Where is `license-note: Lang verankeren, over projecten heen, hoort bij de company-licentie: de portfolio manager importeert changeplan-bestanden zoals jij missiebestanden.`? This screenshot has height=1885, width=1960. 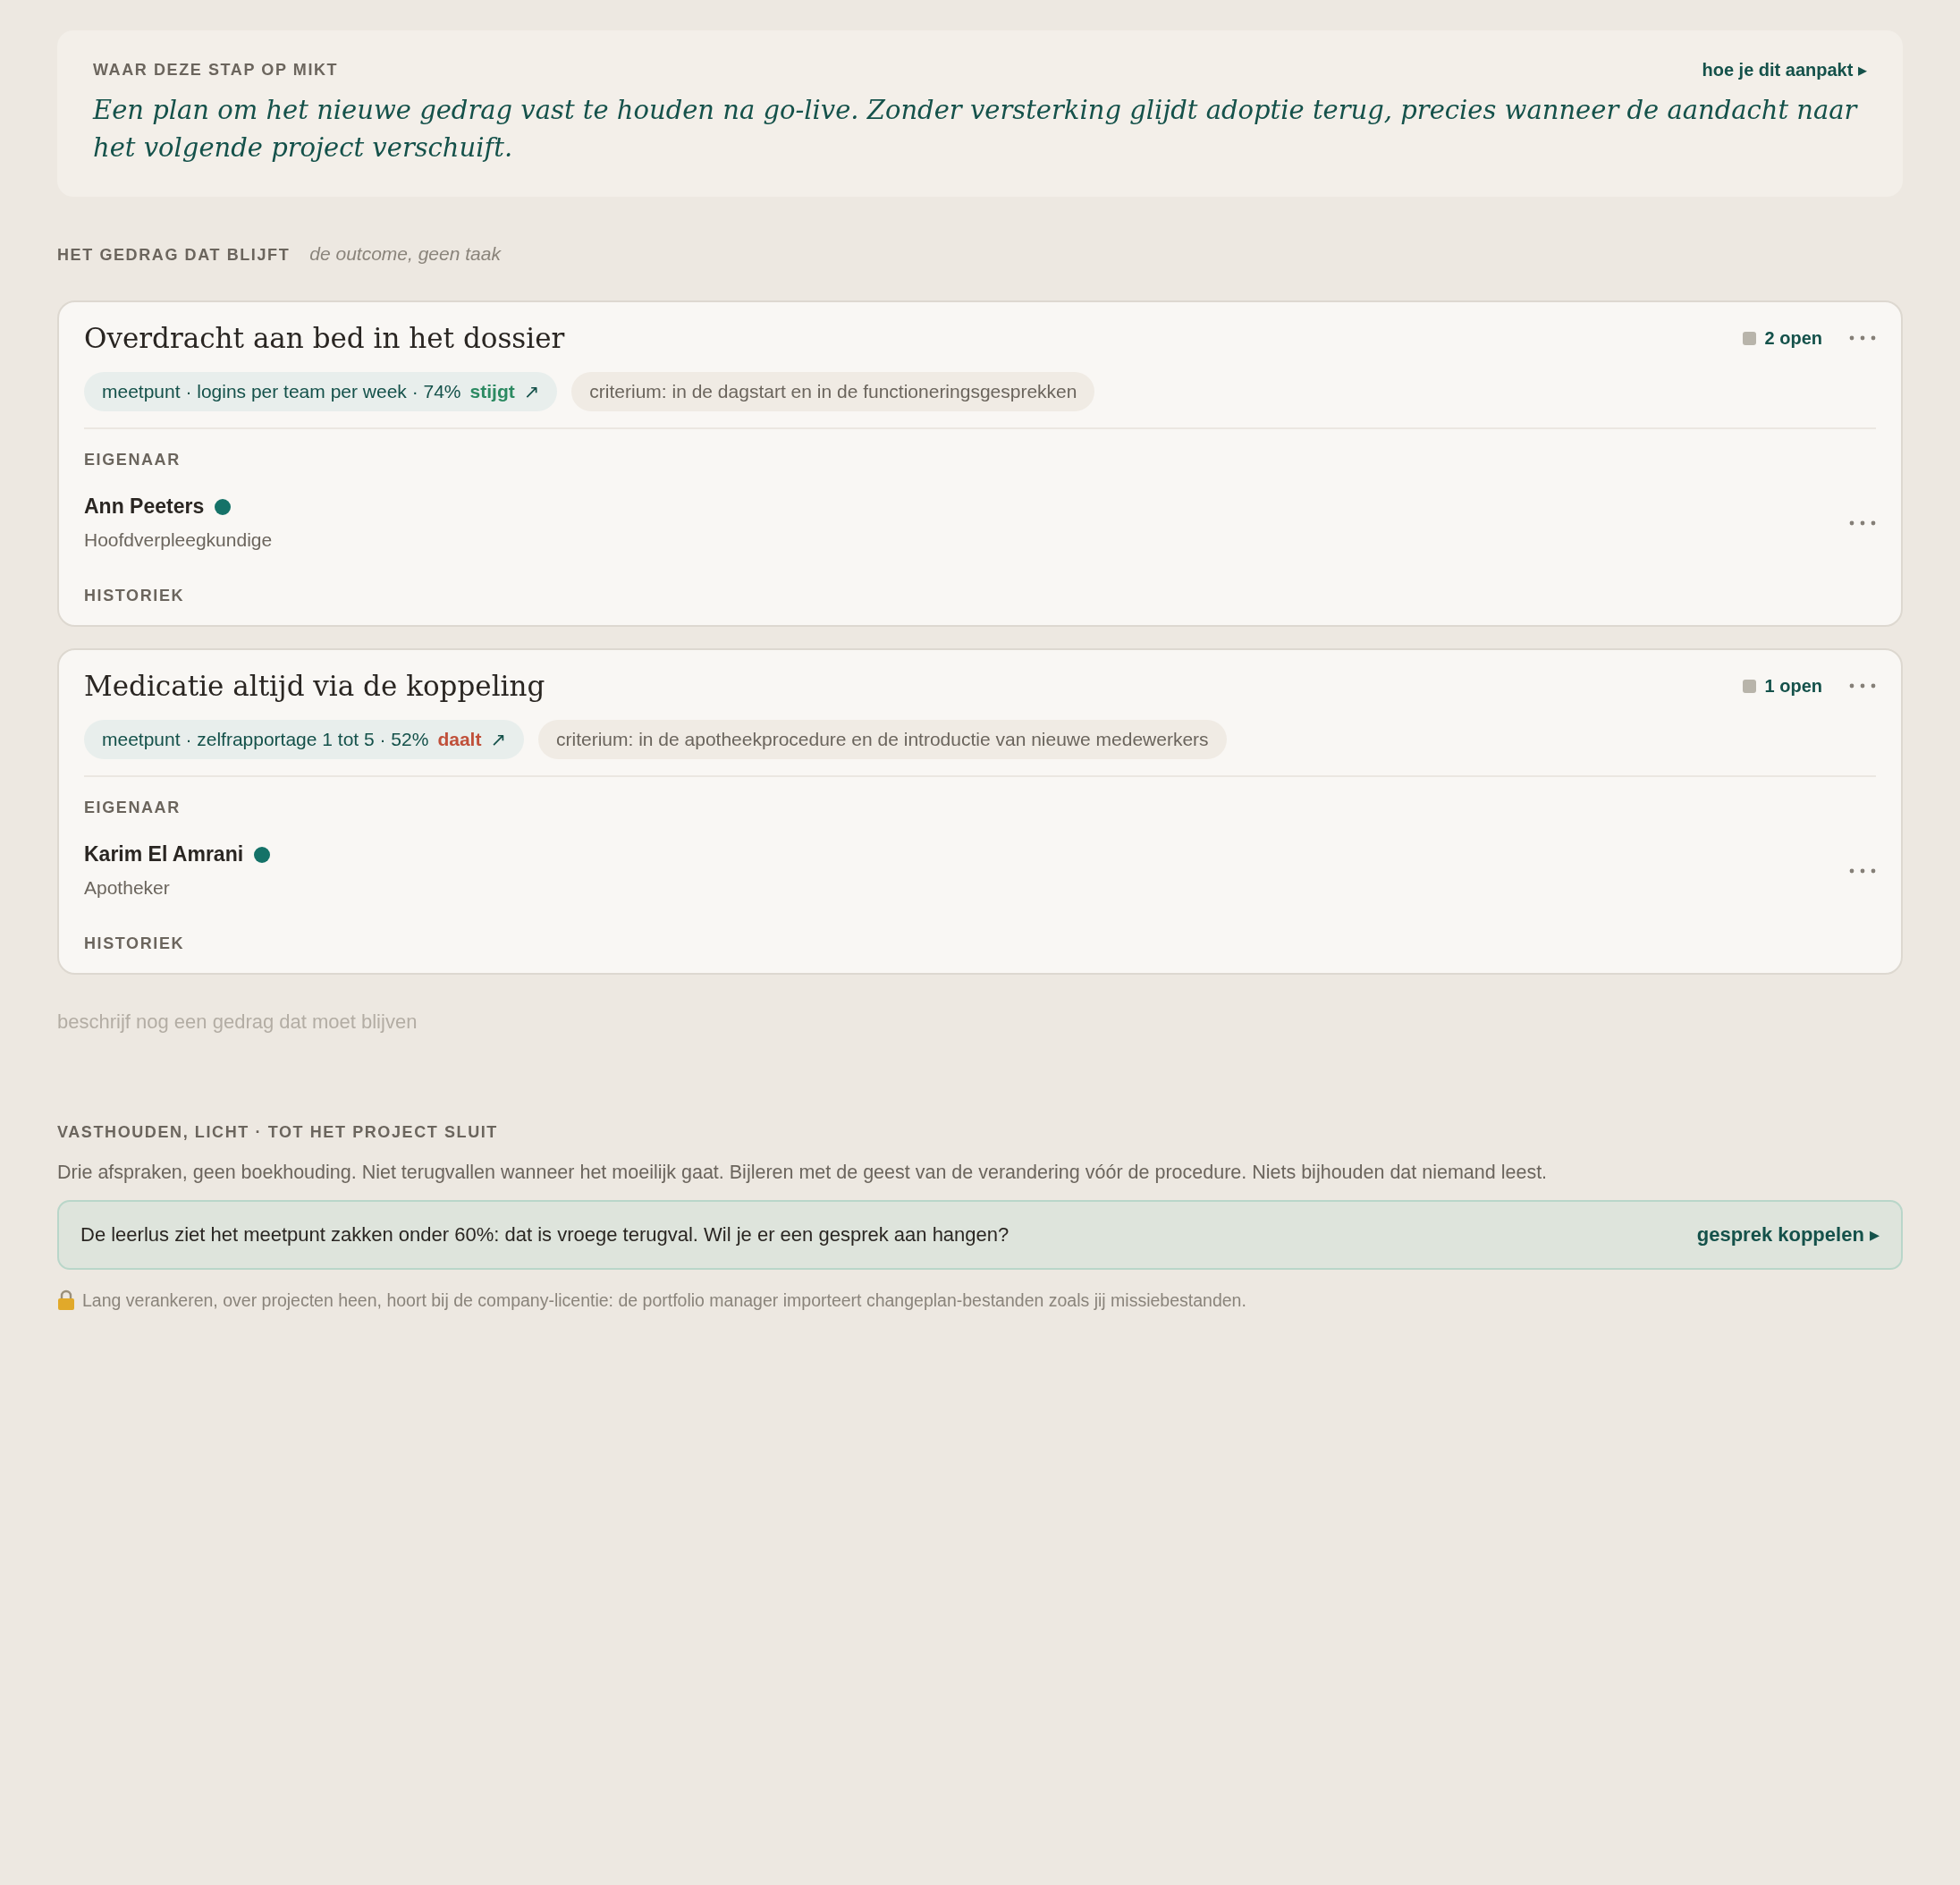
license-note: Lang verankeren, over projecten heen, hoort bij de company-licentie: de portfolio manager importeert changeplan-bestanden zoals jij missiebestanden. is located at coordinates (664, 1300).